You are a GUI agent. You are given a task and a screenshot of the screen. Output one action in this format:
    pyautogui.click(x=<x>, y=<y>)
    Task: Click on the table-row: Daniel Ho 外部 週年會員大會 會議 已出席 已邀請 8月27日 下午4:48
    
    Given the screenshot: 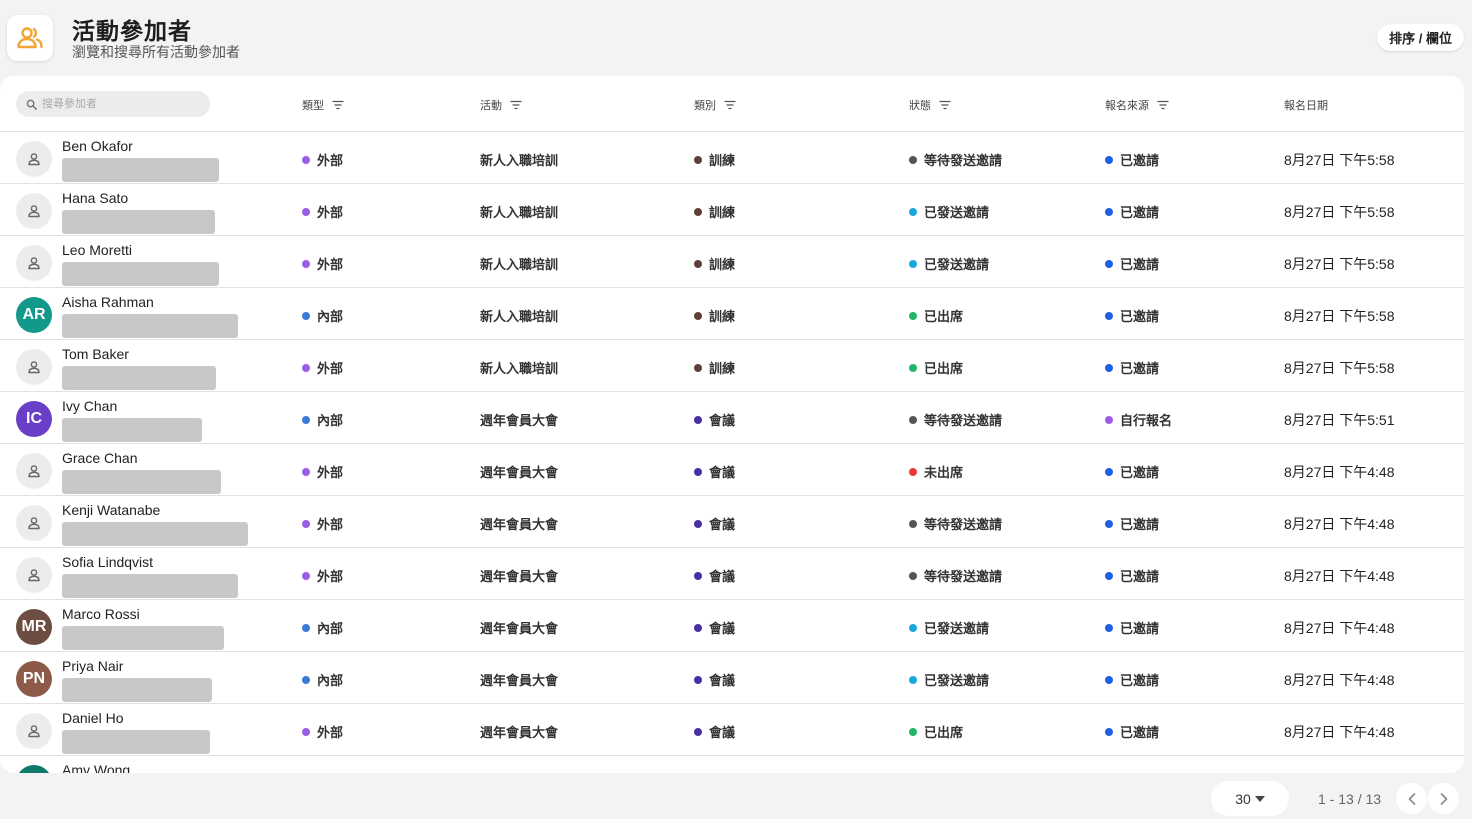 What is the action you would take?
    pyautogui.click(x=732, y=730)
    